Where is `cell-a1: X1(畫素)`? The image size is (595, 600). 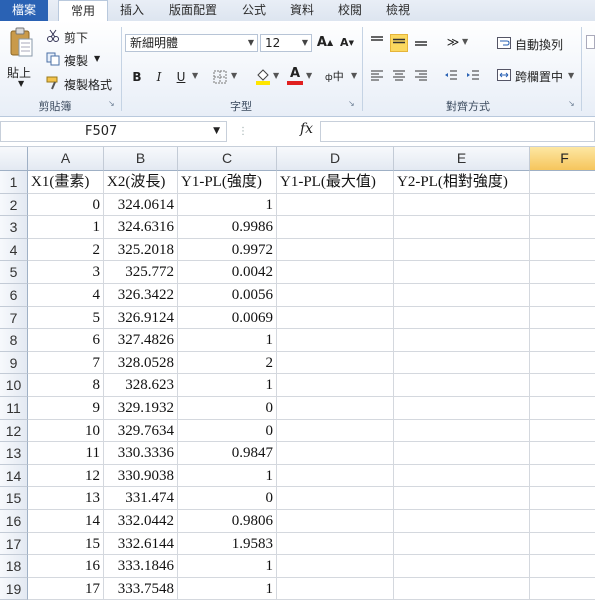 cell-a1: X1(畫素) is located at coordinates (66, 182).